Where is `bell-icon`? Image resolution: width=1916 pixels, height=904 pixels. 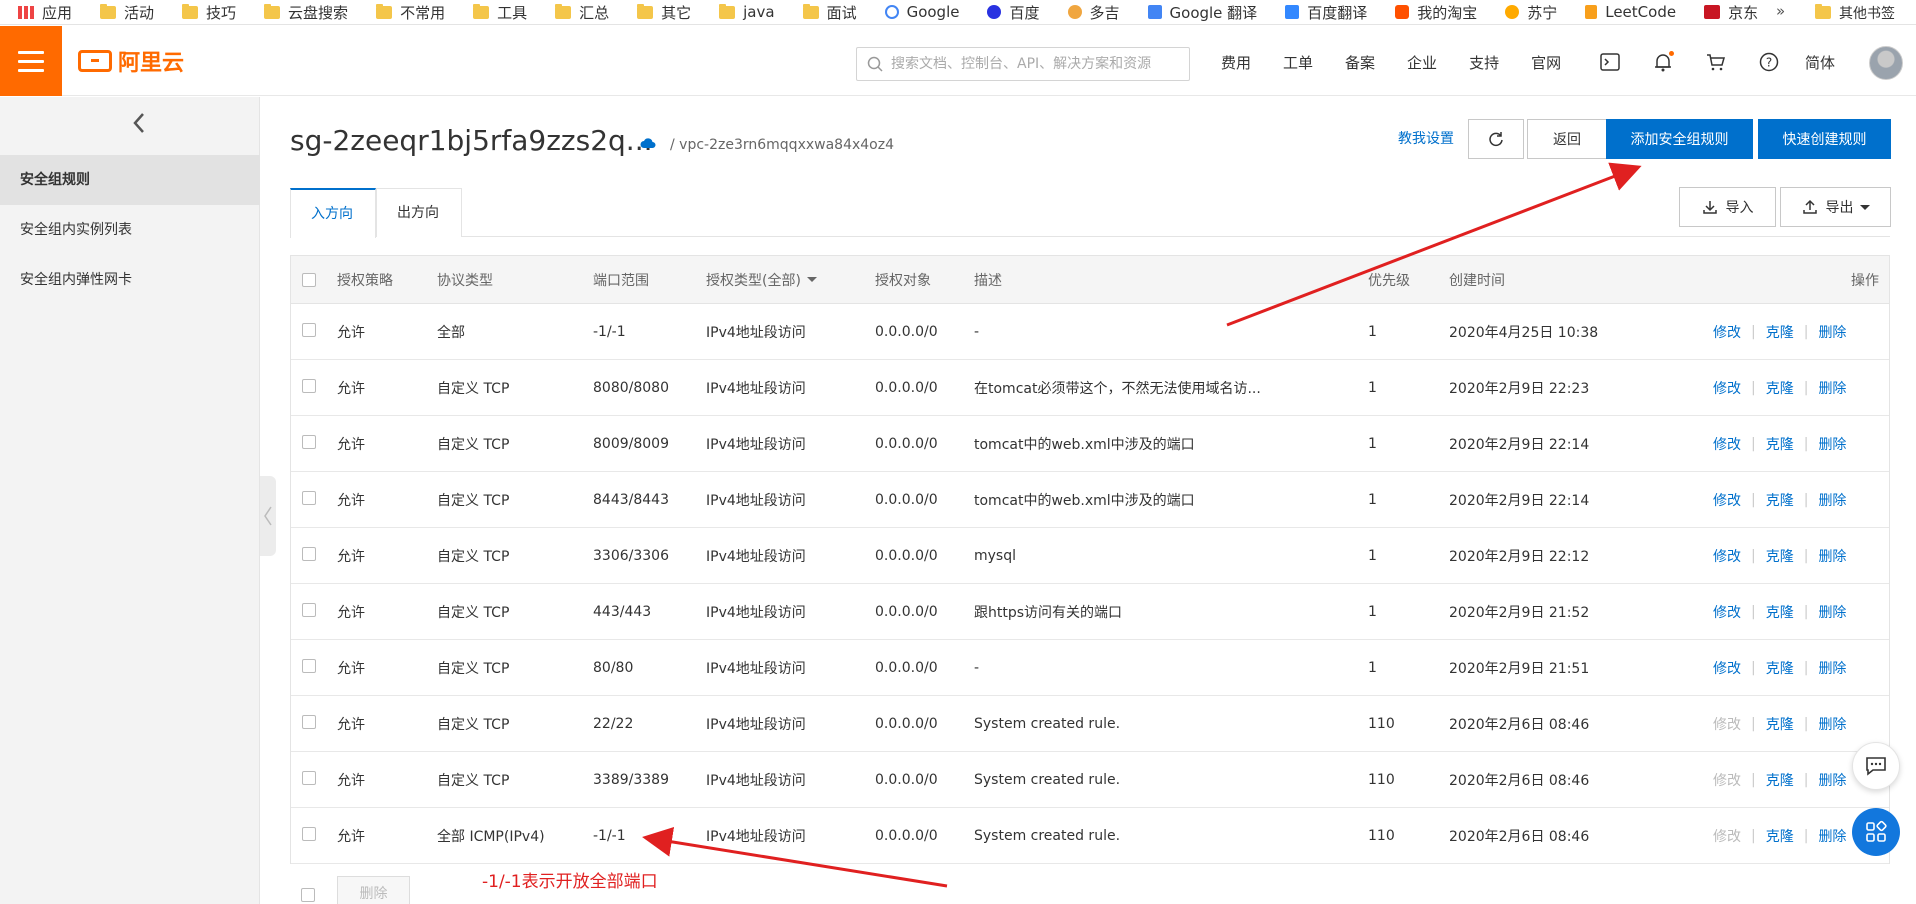 bell-icon is located at coordinates (1663, 62).